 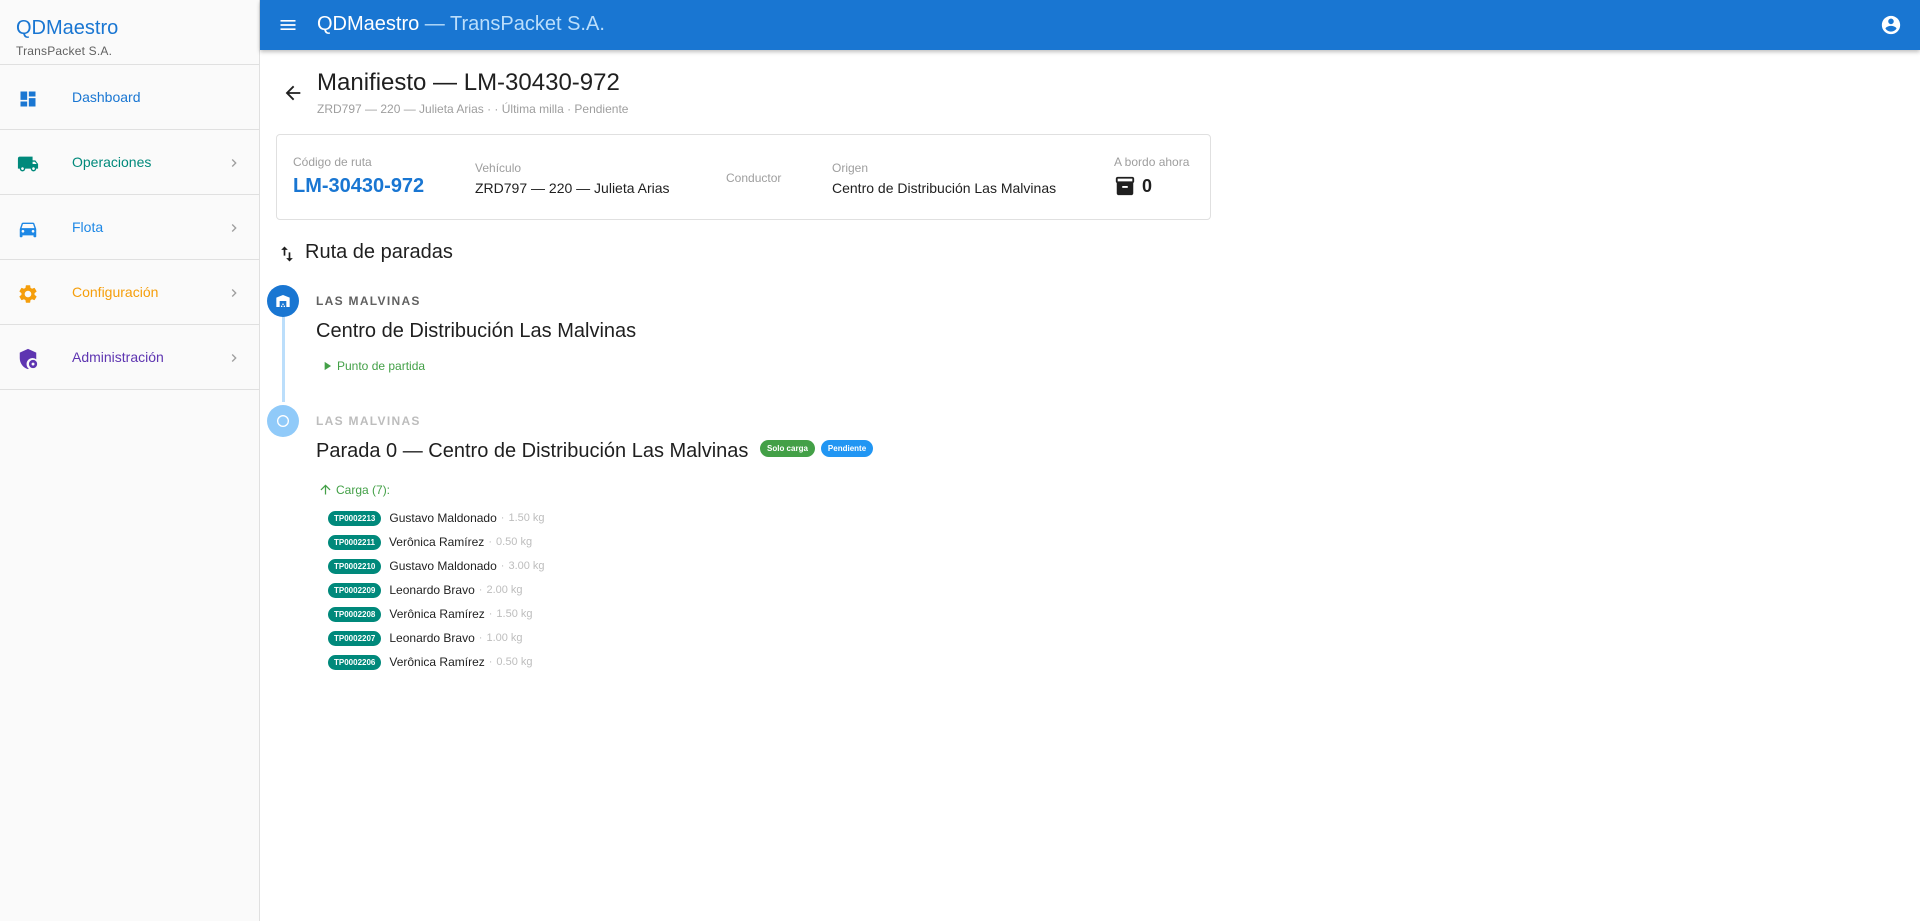 What do you see at coordinates (293, 93) in the screenshot?
I see `back-arrow-icon` at bounding box center [293, 93].